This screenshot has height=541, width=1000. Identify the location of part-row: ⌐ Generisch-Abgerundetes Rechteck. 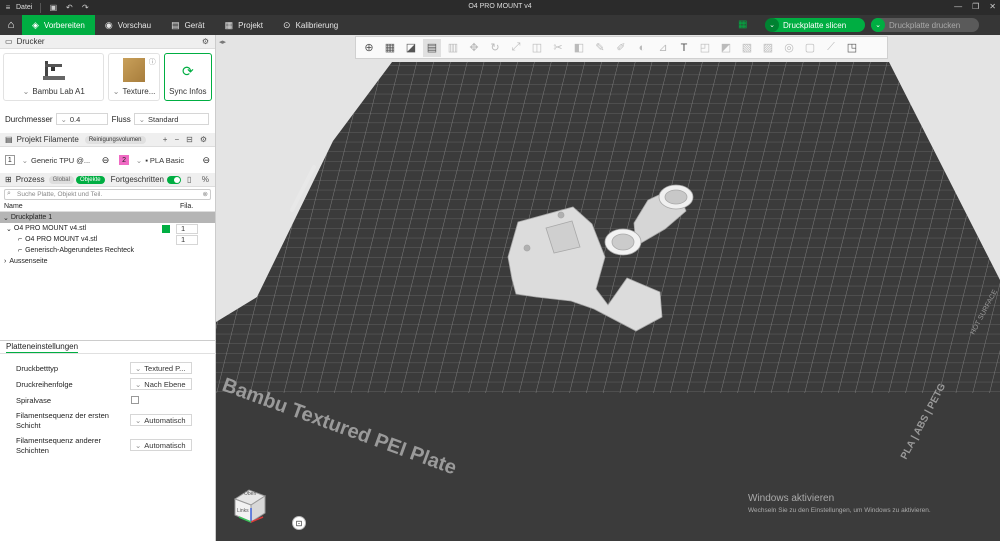
(107, 250).